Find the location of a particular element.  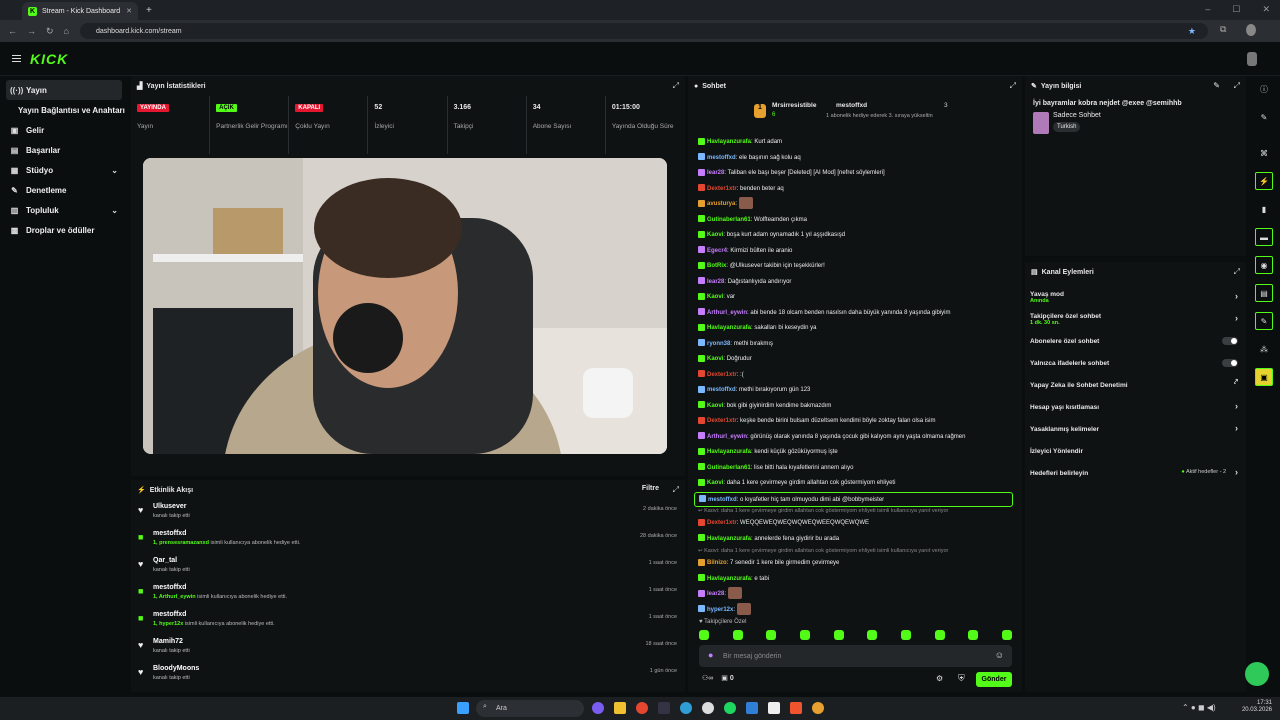

new-tab-icon: + is located at coordinates (149, 10).